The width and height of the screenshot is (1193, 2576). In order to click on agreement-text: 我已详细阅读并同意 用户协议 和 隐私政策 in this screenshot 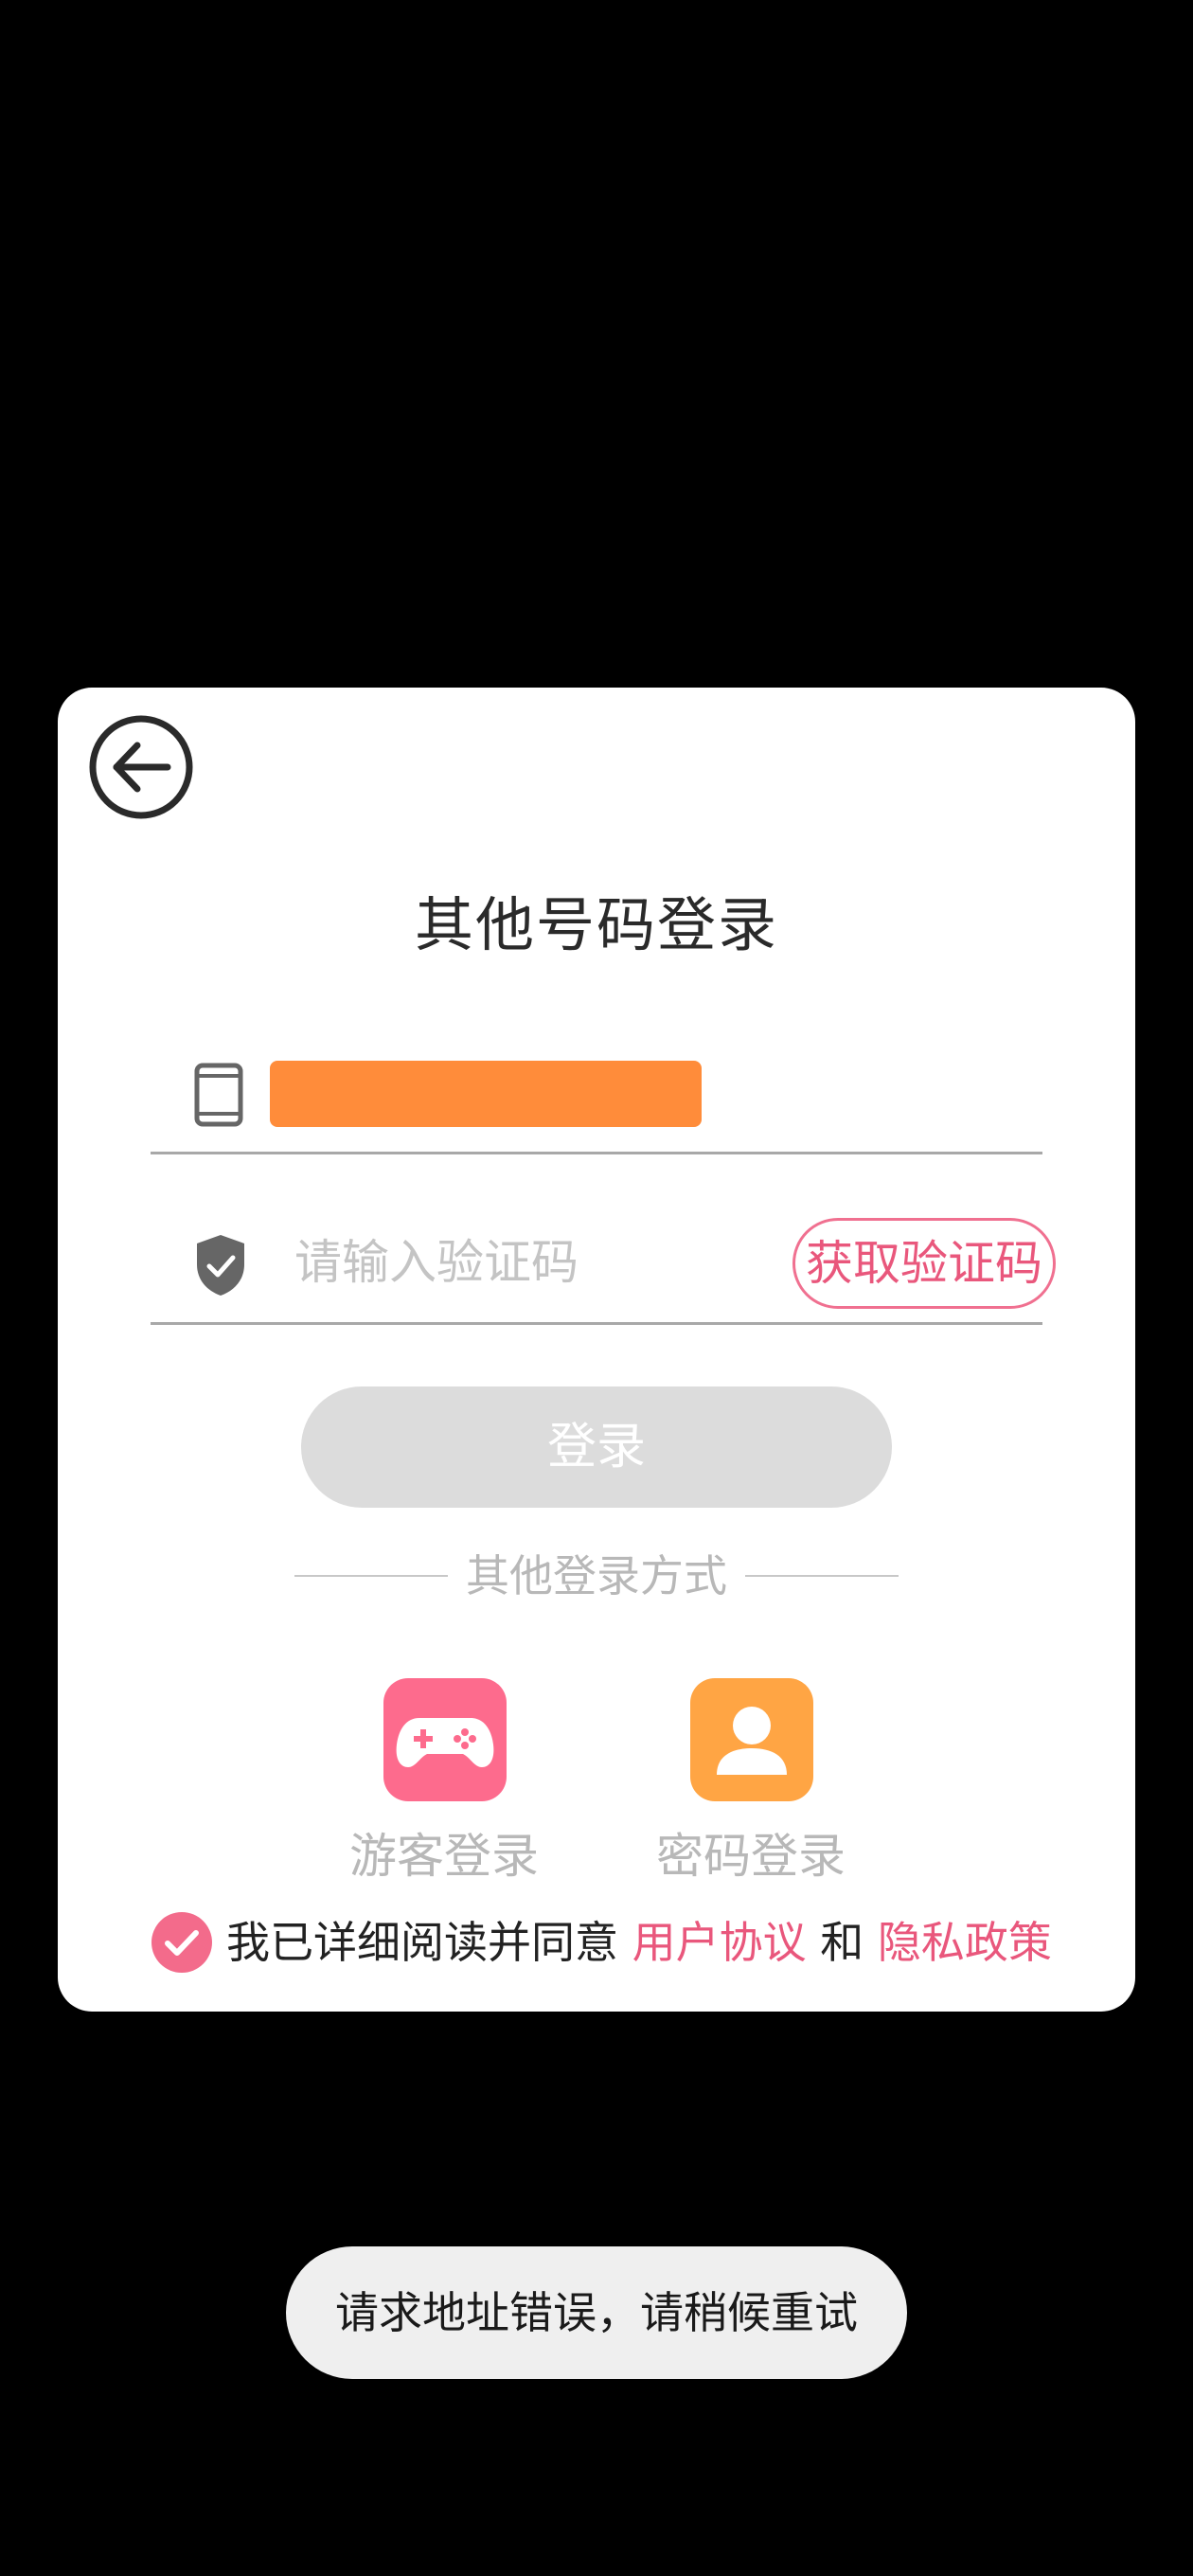, I will do `click(639, 1942)`.